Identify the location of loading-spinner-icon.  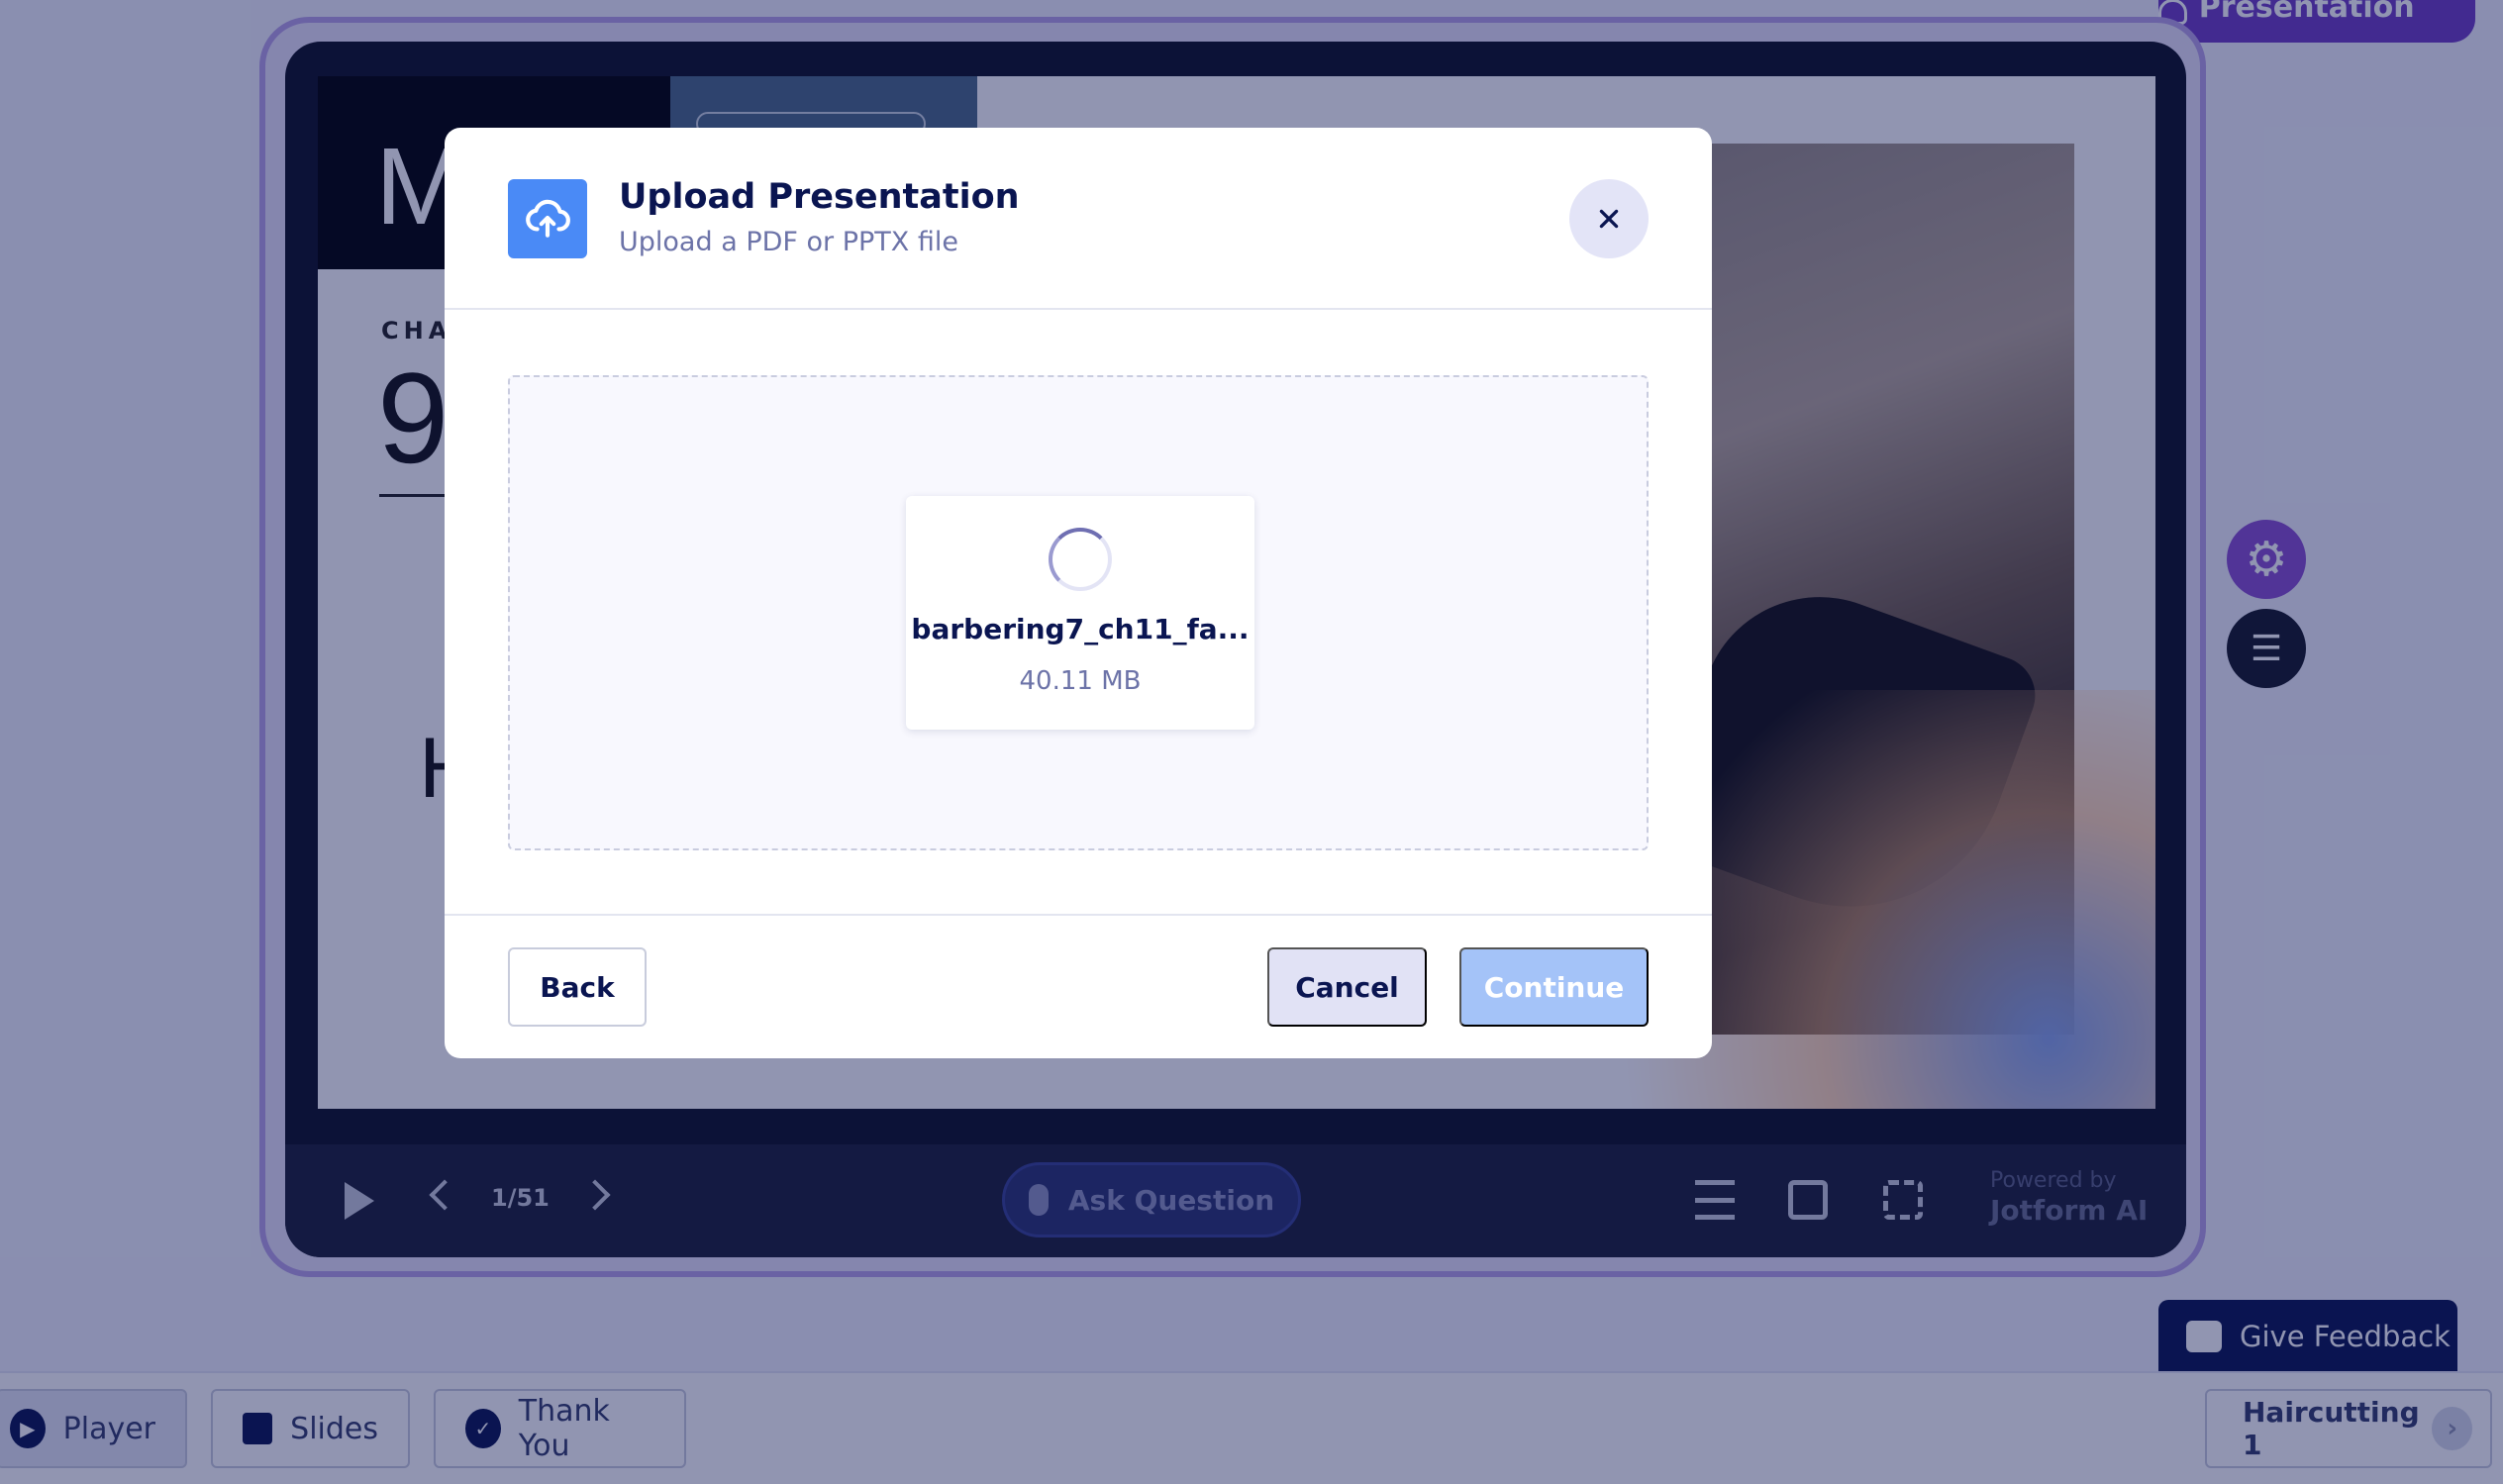
(1080, 559).